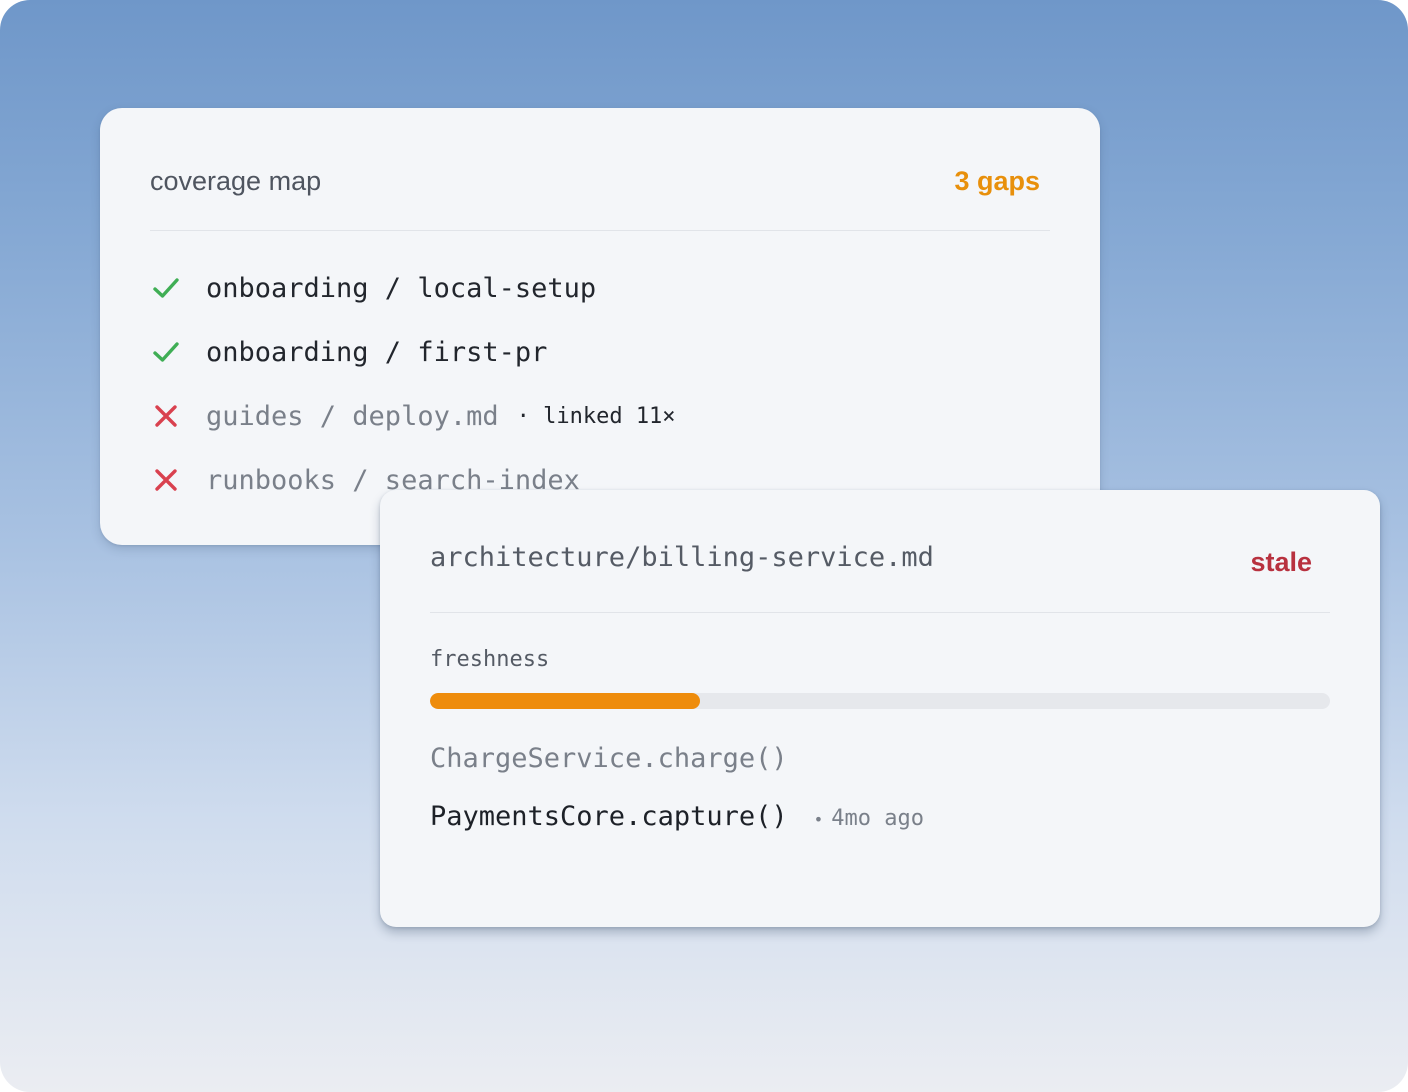 This screenshot has height=1092, width=1408. Describe the element at coordinates (1281, 562) in the screenshot. I see `stale-badge: stale` at that location.